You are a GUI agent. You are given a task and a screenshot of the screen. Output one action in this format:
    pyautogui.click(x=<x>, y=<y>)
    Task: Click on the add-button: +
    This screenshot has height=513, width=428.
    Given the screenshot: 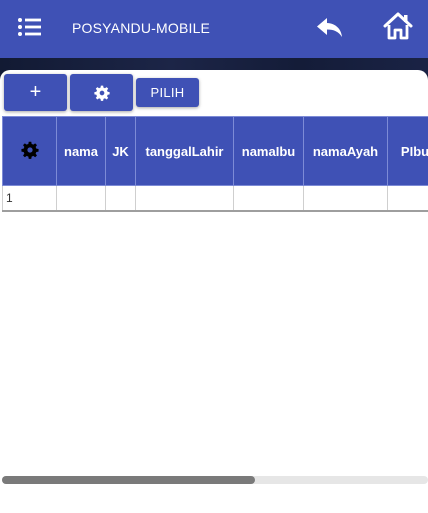 What is the action you would take?
    pyautogui.click(x=35, y=92)
    